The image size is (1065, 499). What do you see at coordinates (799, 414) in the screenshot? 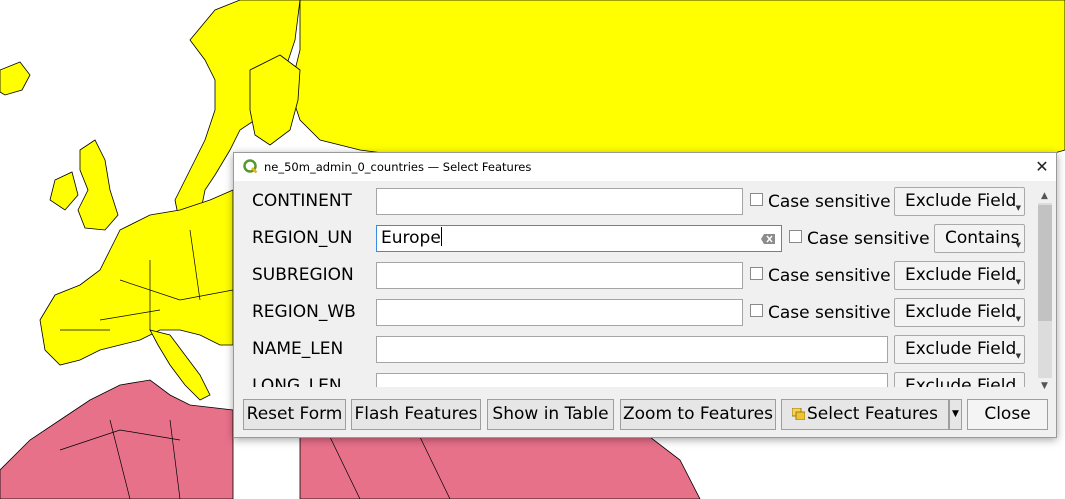
I see `select-features-icon` at bounding box center [799, 414].